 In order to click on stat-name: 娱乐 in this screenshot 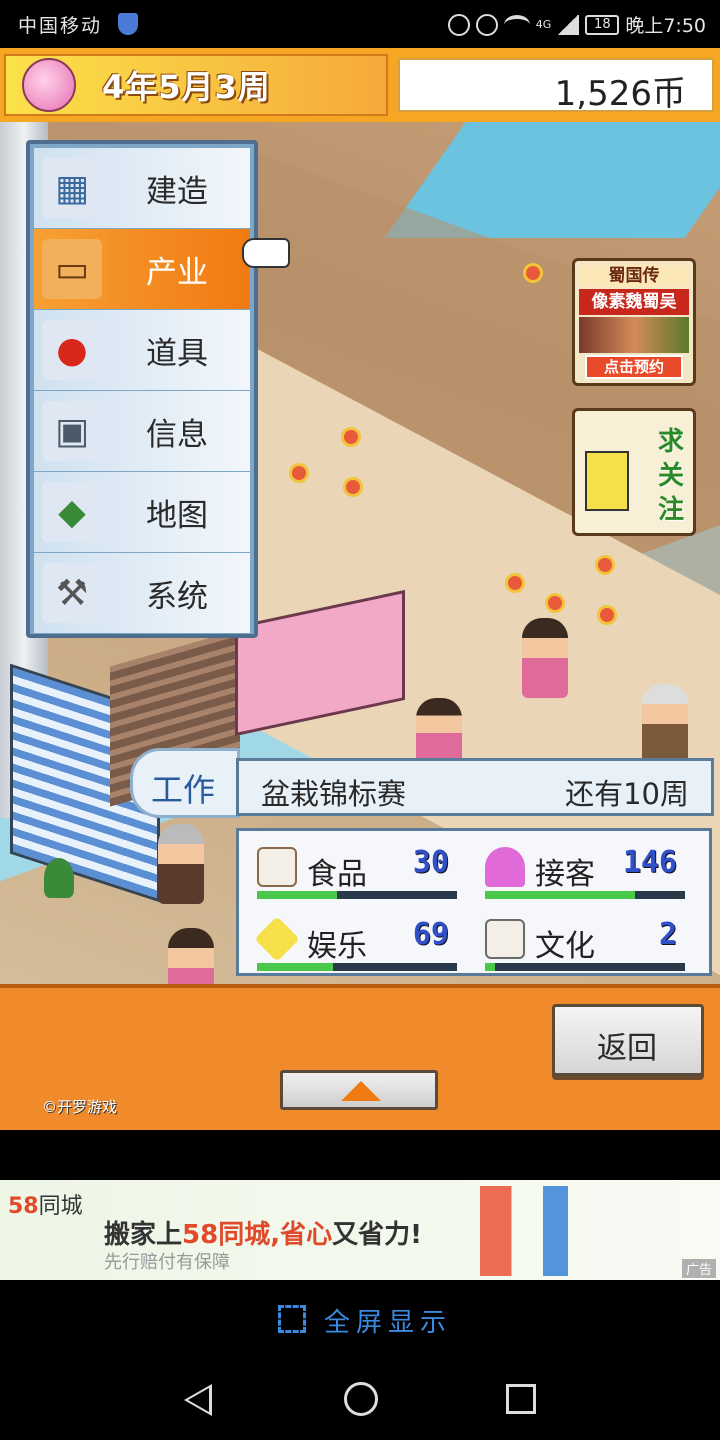, I will do `click(337, 946)`.